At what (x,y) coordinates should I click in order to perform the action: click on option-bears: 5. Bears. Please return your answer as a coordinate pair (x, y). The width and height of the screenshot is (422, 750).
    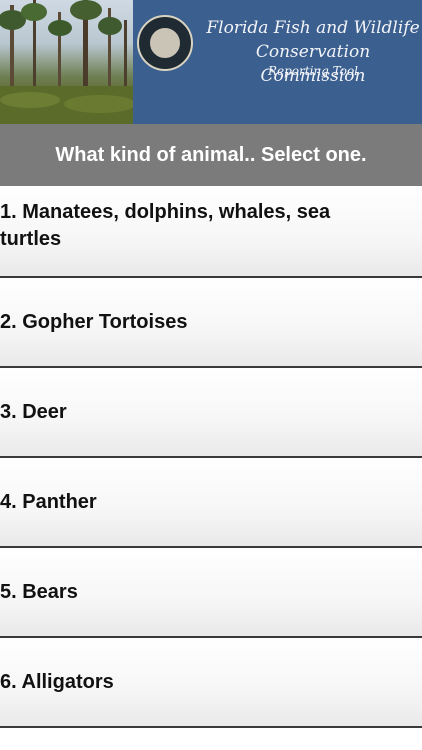
    Looking at the image, I should click on (211, 593).